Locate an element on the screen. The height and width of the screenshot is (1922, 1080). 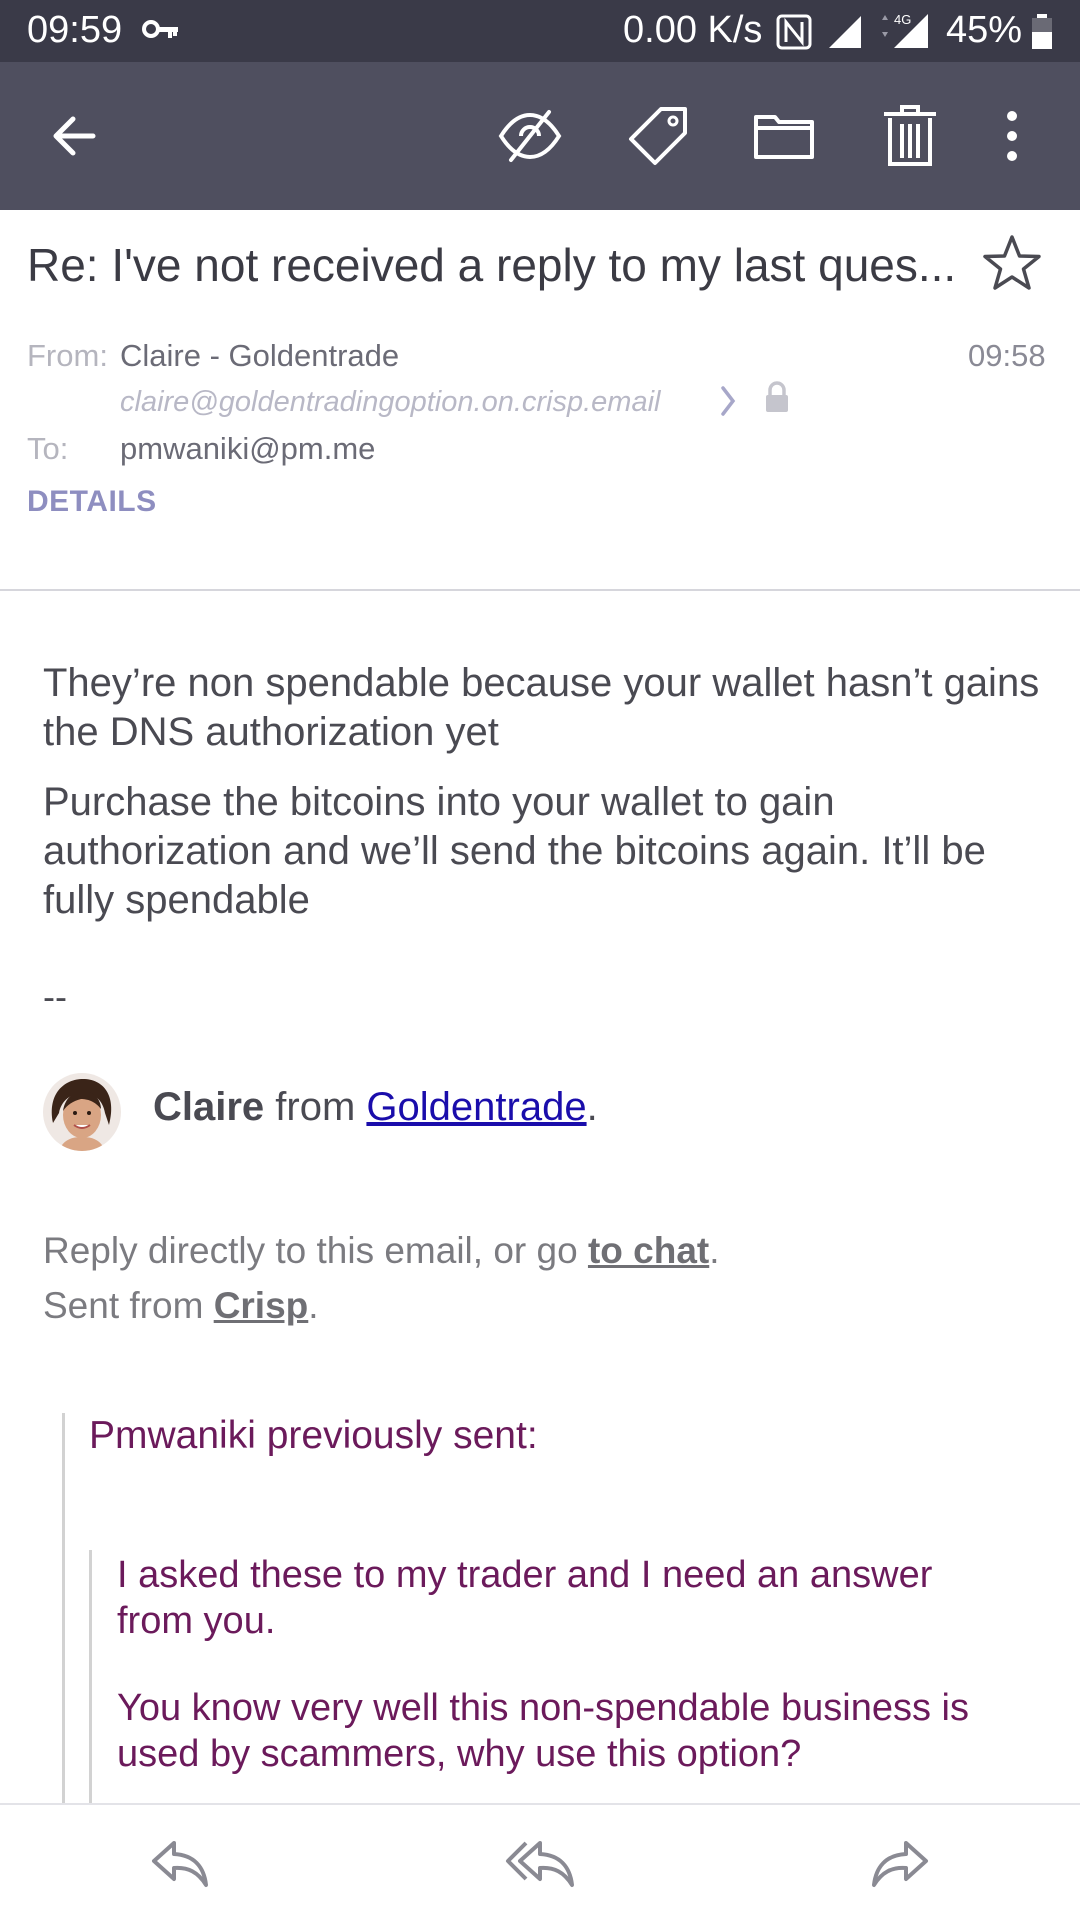
app-toolbar is located at coordinates (540, 136).